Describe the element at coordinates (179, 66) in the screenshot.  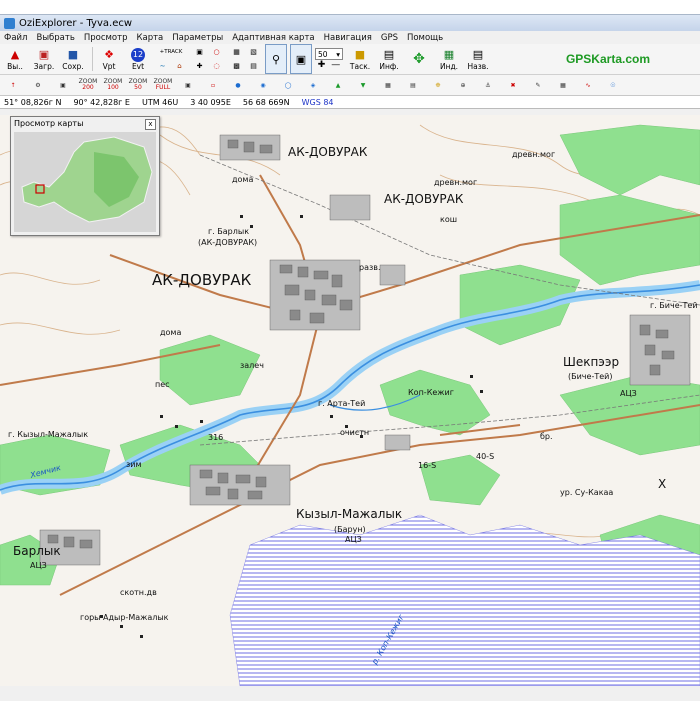
I see `route-icon: ⌂` at that location.